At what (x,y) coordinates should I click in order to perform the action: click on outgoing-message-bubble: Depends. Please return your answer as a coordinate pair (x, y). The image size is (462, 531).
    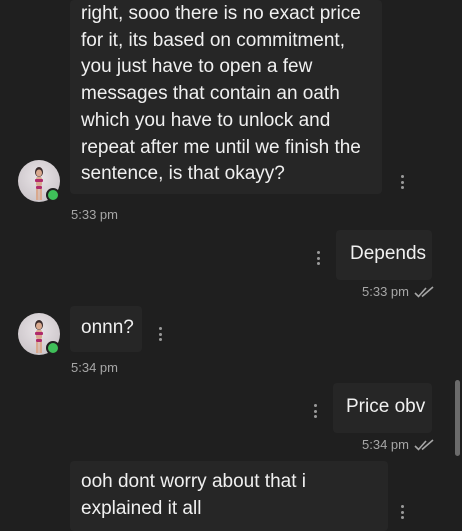
    Looking at the image, I should click on (384, 255).